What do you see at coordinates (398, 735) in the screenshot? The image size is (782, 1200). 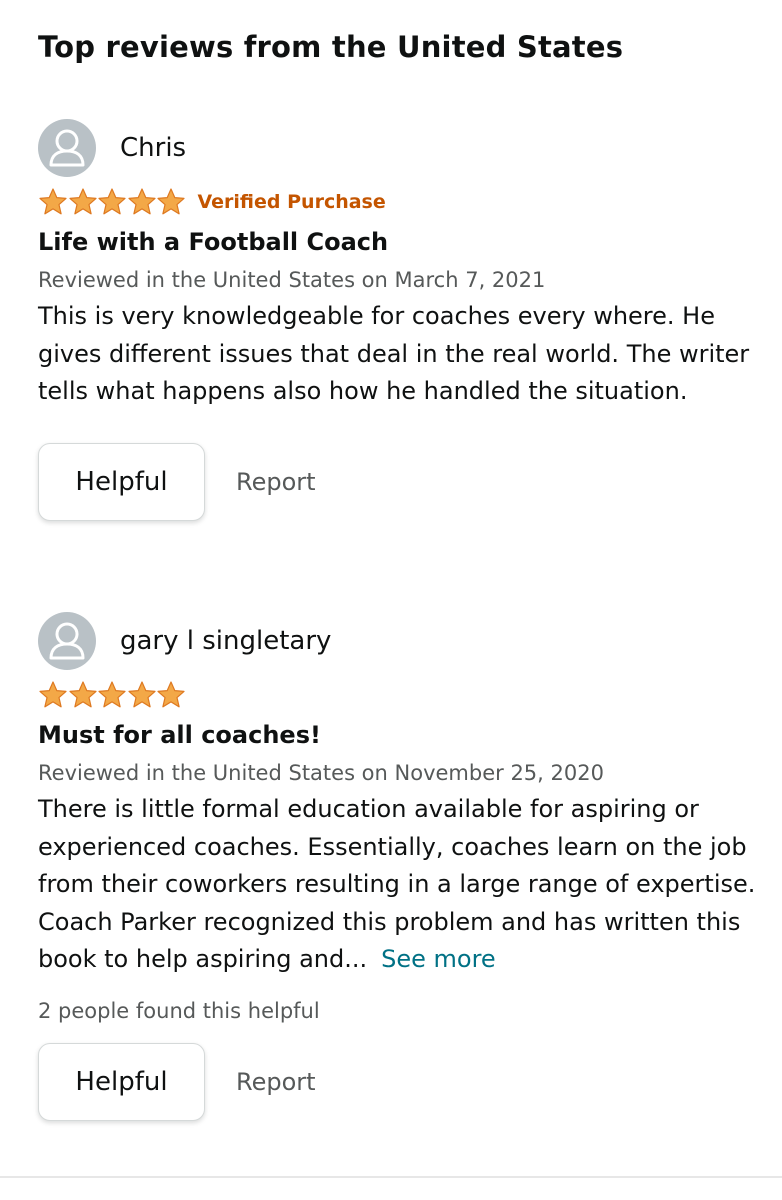 I see `review-title: Must for all coaches!` at bounding box center [398, 735].